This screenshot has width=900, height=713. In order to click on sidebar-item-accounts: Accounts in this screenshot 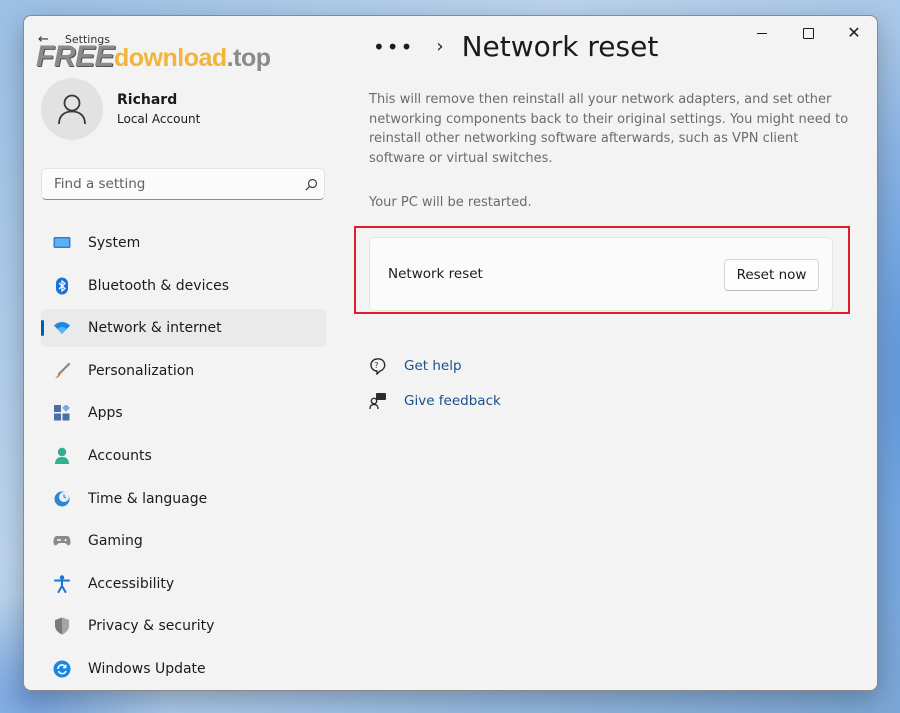, I will do `click(183, 456)`.